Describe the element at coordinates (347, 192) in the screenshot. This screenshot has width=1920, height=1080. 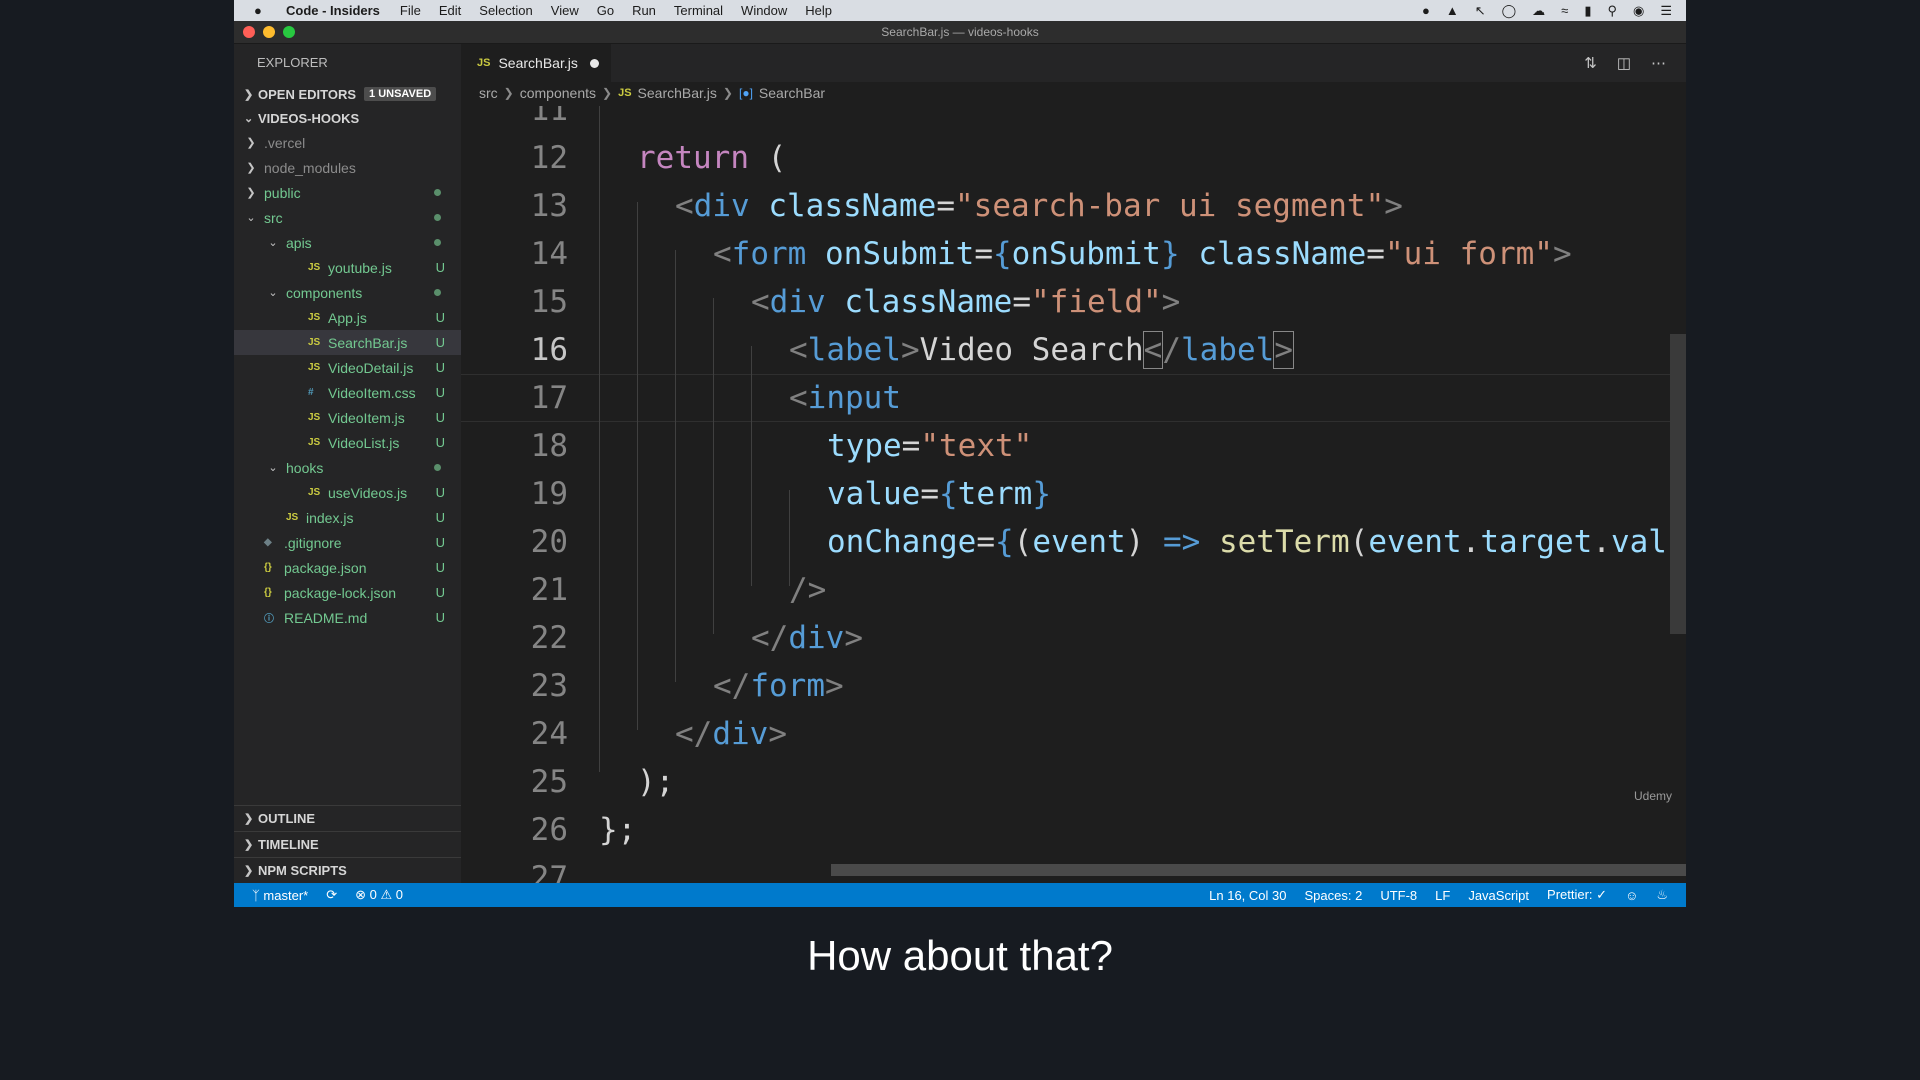
I see `tree-item: ❯ public` at that location.